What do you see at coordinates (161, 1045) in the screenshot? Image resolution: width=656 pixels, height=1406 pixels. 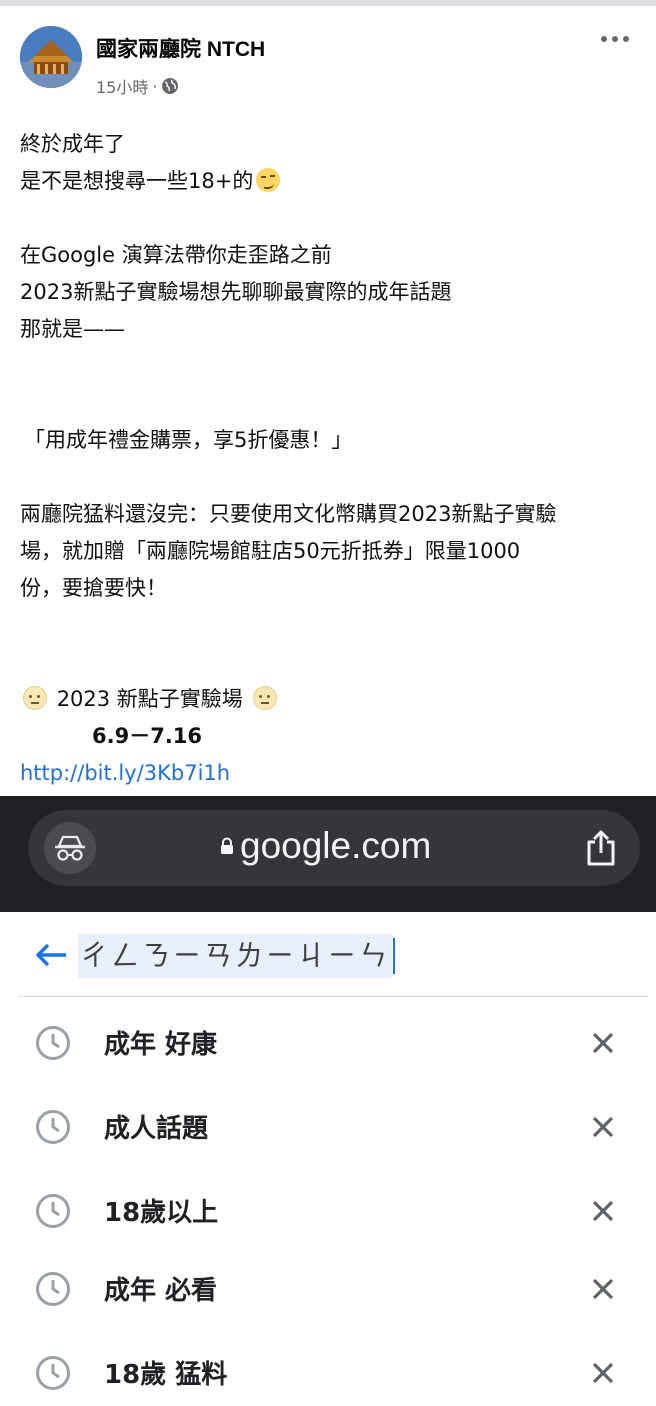 I see `suggestion-text: 成年 好康` at bounding box center [161, 1045].